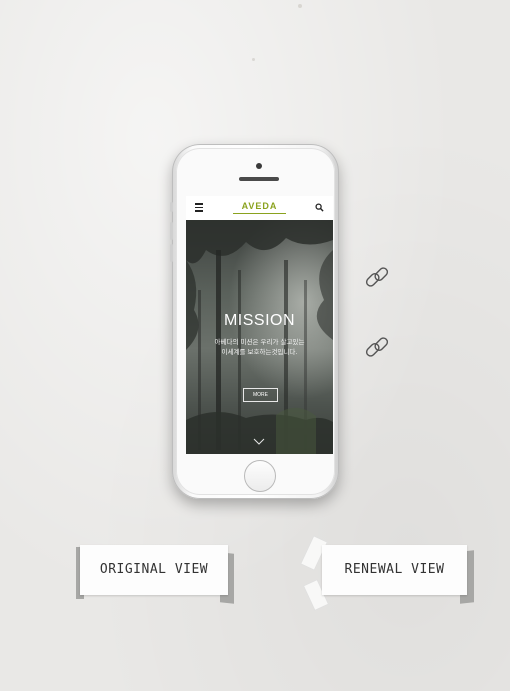 The width and height of the screenshot is (510, 691). I want to click on site-header: AVEDA, so click(259, 208).